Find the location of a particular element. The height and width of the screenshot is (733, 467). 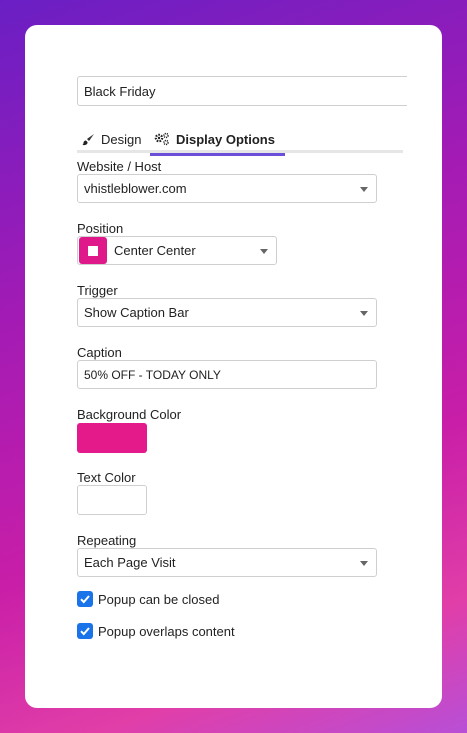

tab-bar: Design Display Options is located at coordinates (240, 140).